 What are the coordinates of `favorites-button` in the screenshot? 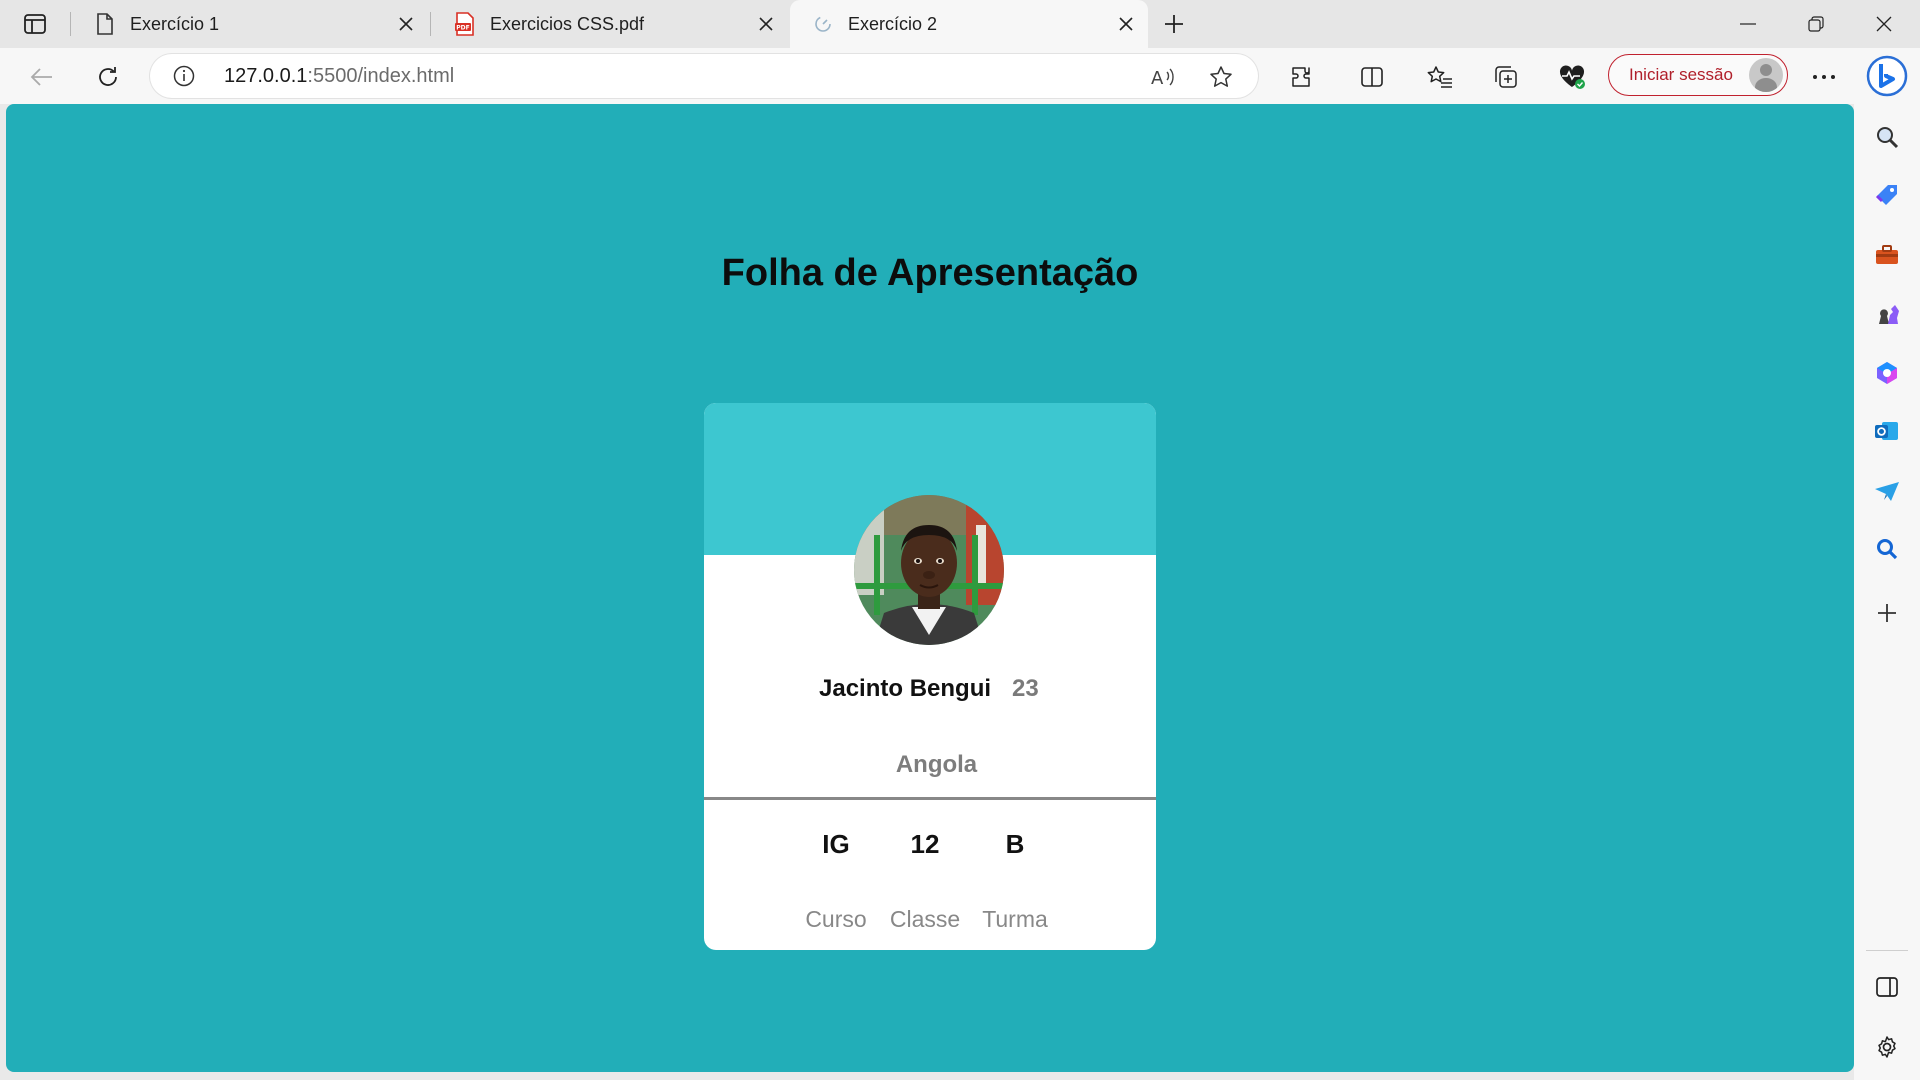 It's located at (1440, 77).